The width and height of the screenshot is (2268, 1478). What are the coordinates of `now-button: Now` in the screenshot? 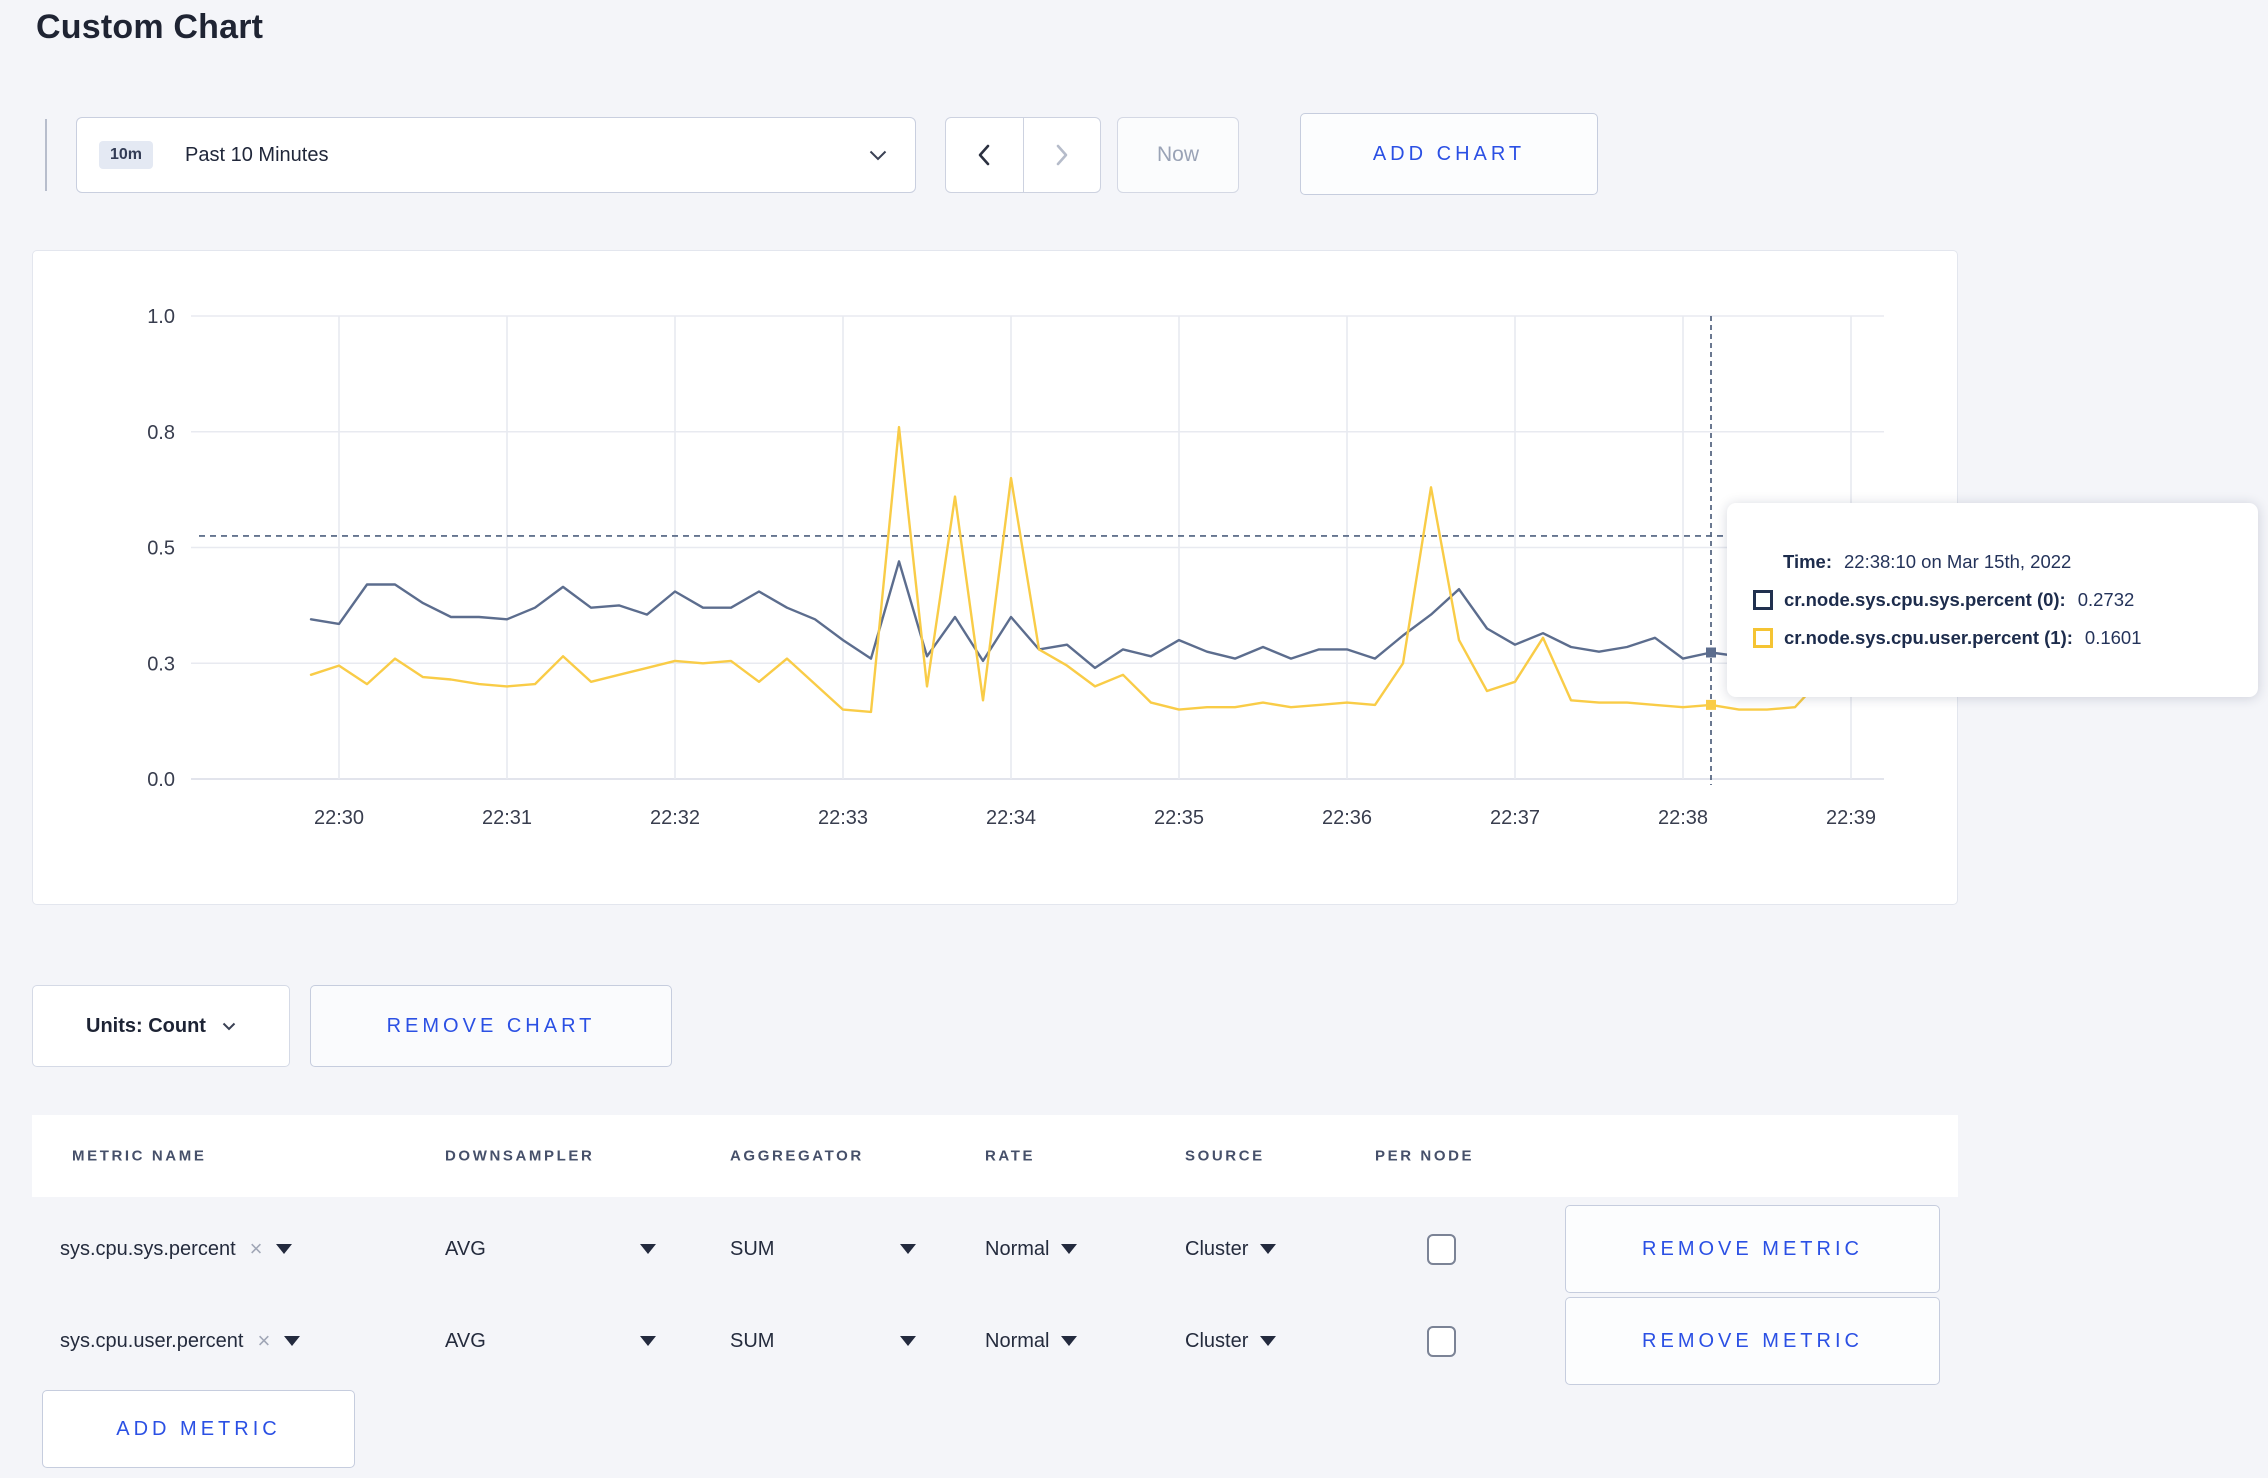 It's located at (1178, 155).